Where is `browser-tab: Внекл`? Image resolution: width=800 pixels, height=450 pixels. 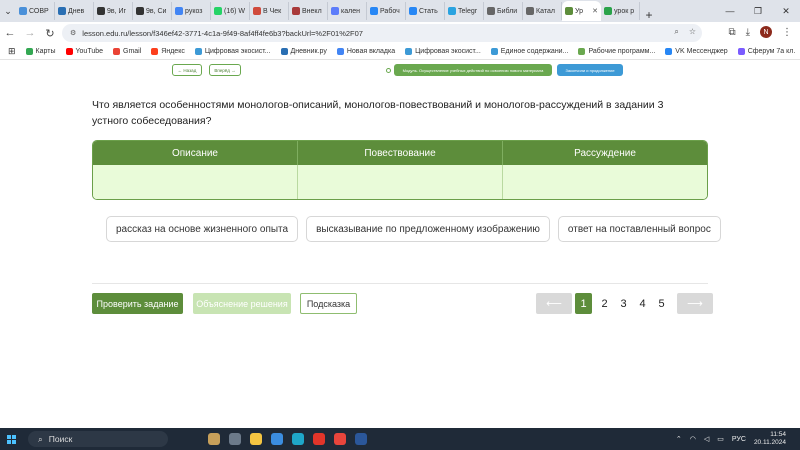
browser-tab: Внекл is located at coordinates (308, 11).